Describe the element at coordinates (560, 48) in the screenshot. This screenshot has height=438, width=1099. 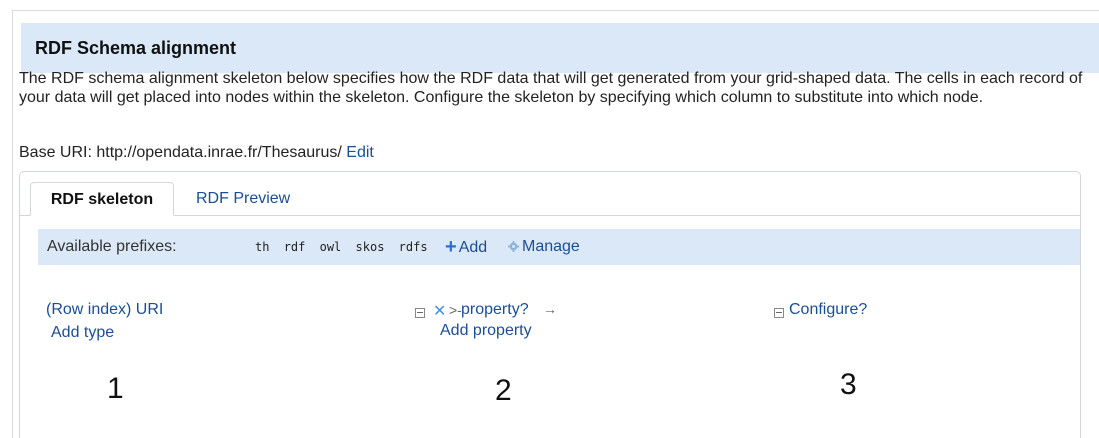
I see `dialog-title: RDF Schema alignment` at that location.